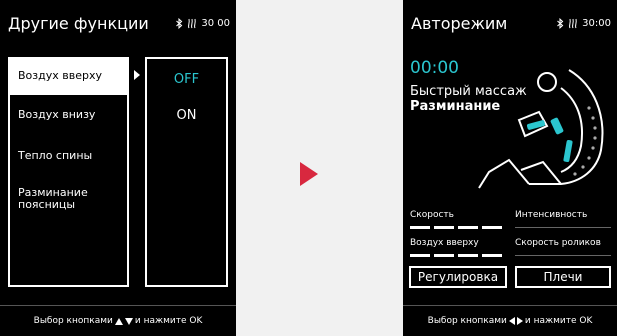 This screenshot has width=617, height=336. I want to click on header: Авторежим 30:00, so click(510, 25).